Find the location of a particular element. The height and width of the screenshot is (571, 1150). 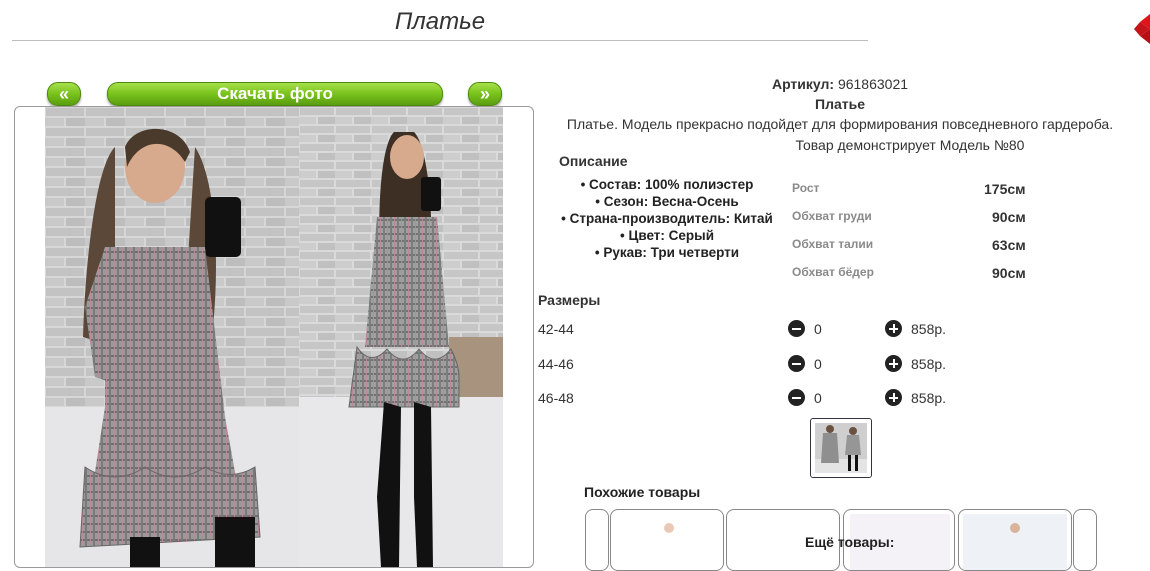

similar-title: Похожие товары is located at coordinates (642, 492).